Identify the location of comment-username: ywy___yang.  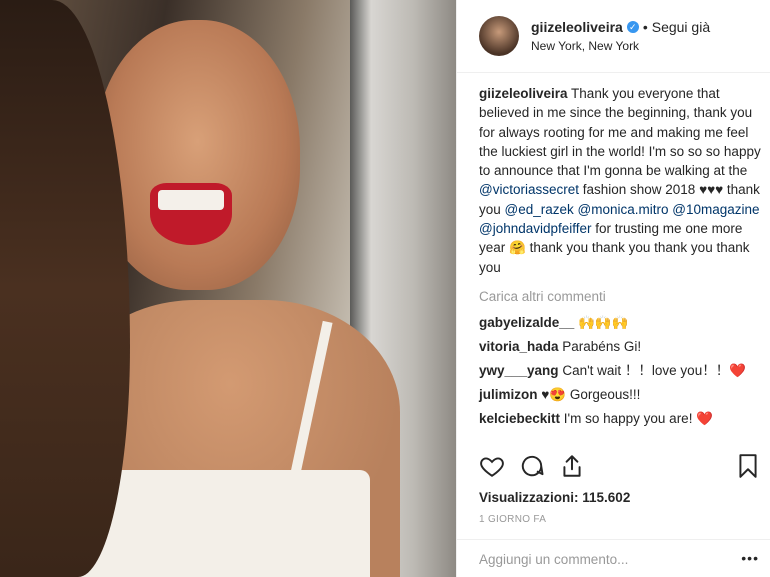
(519, 370).